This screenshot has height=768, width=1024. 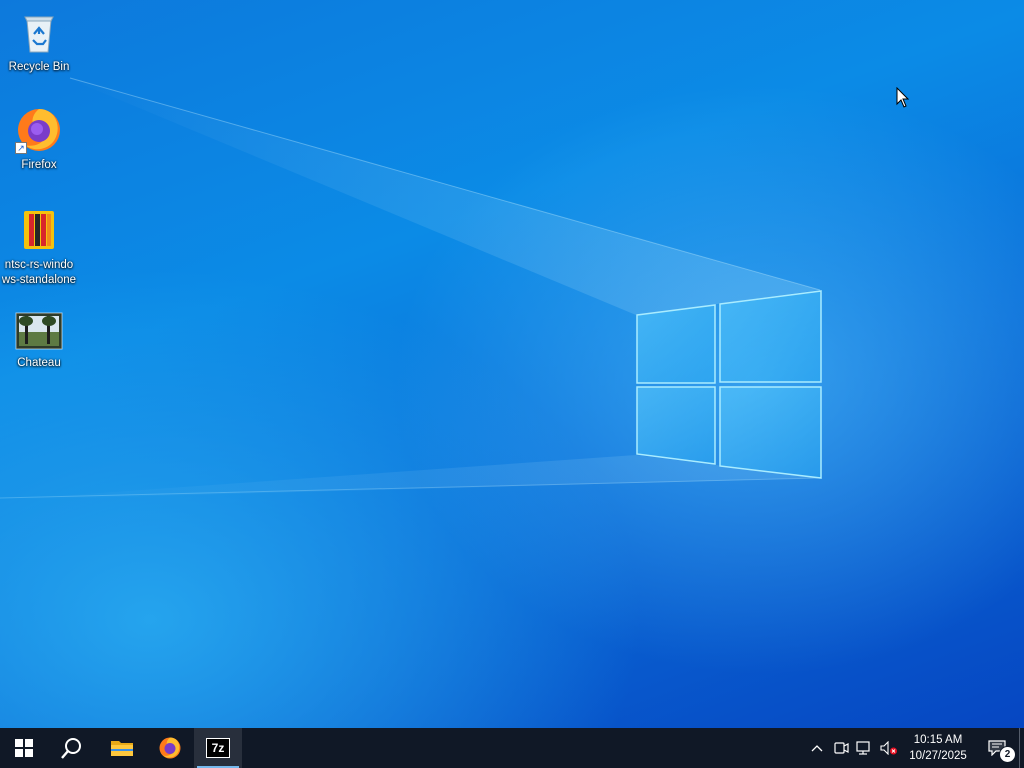 I want to click on recycle-bin-icon, so click(x=39, y=32).